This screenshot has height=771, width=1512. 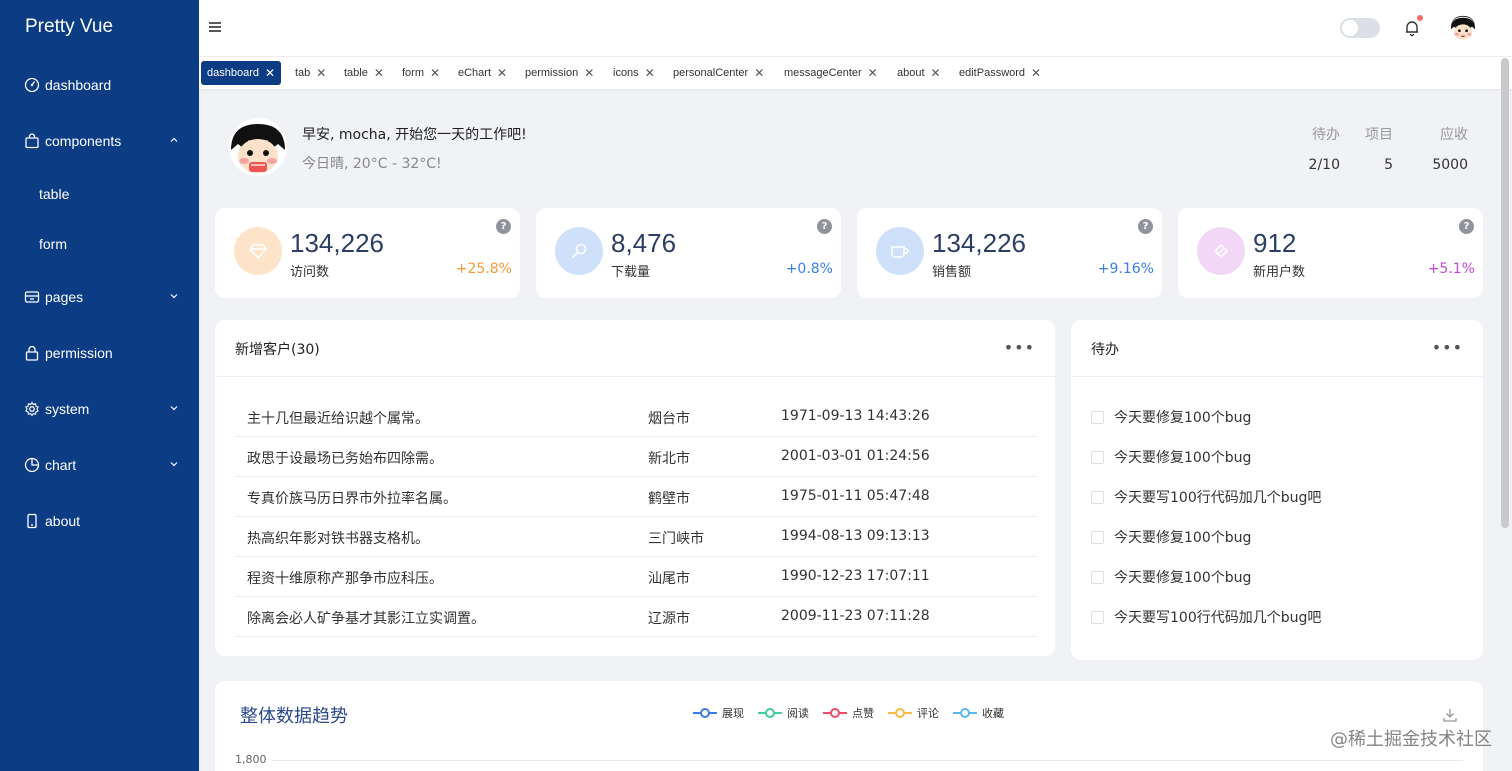 I want to click on diamond-icon, so click(x=258, y=251).